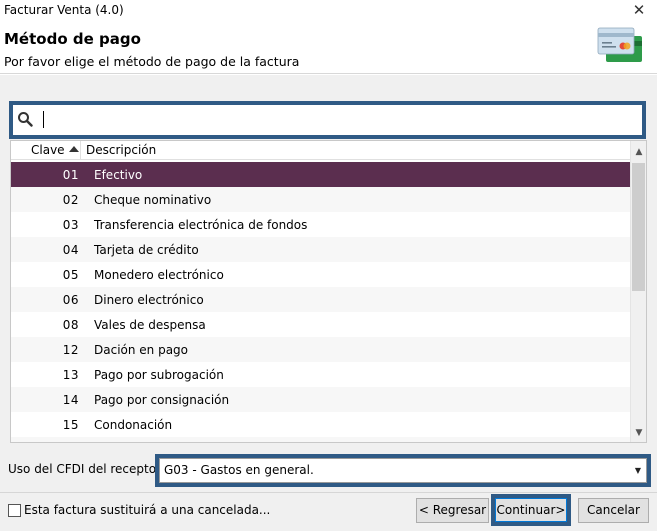 The image size is (657, 531). Describe the element at coordinates (70, 225) in the screenshot. I see `cell-clave: 03` at that location.